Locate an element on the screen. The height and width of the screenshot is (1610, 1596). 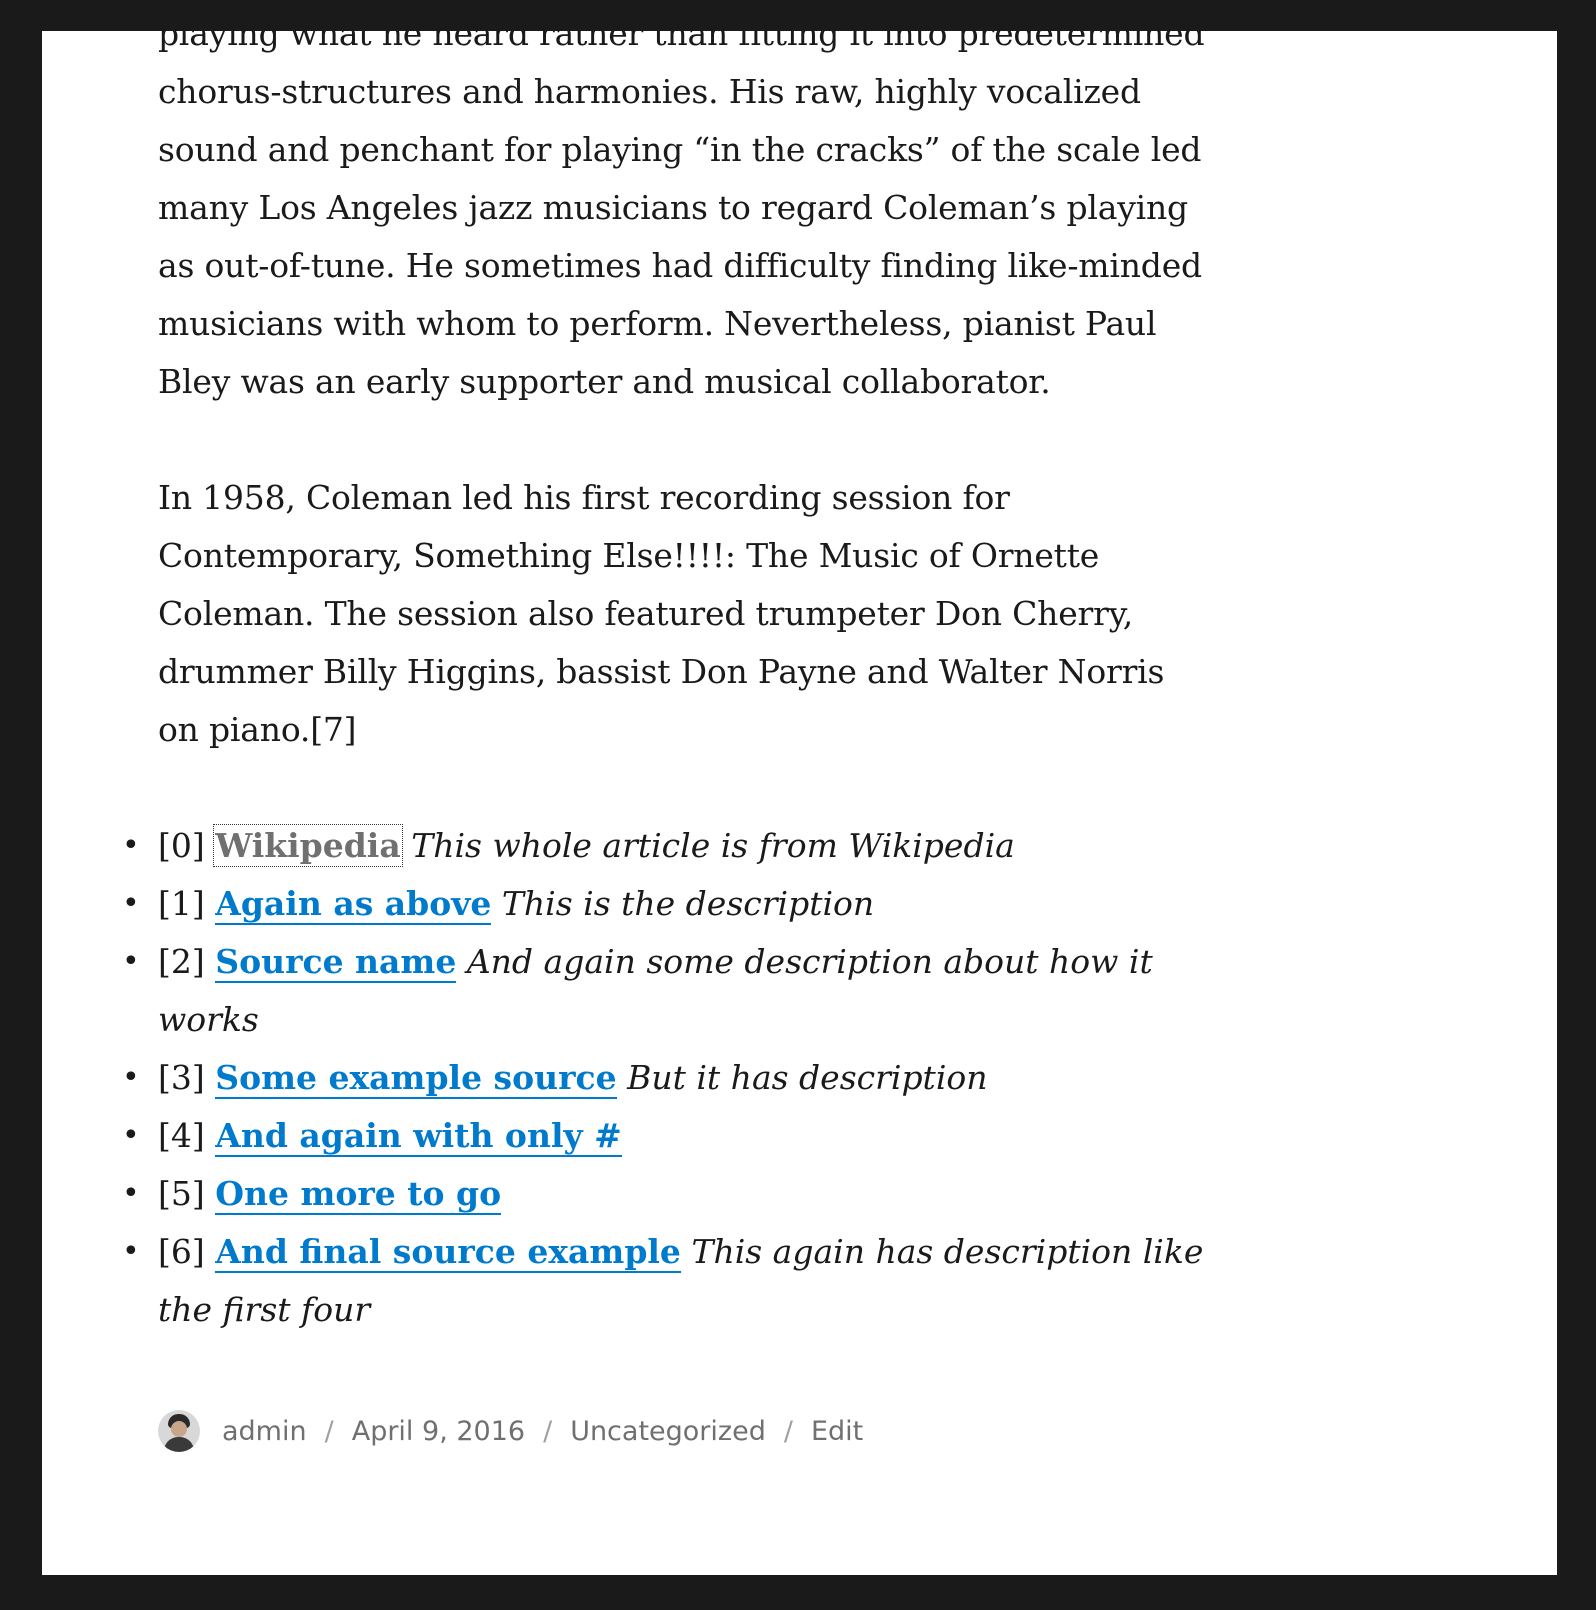
reference-link: Source name is located at coordinates (336, 962).